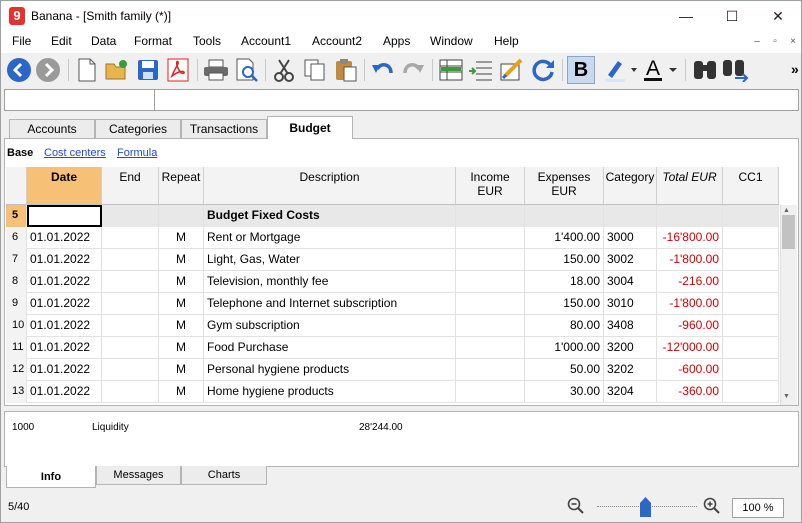  I want to click on column-header-total: Total EUR, so click(690, 186).